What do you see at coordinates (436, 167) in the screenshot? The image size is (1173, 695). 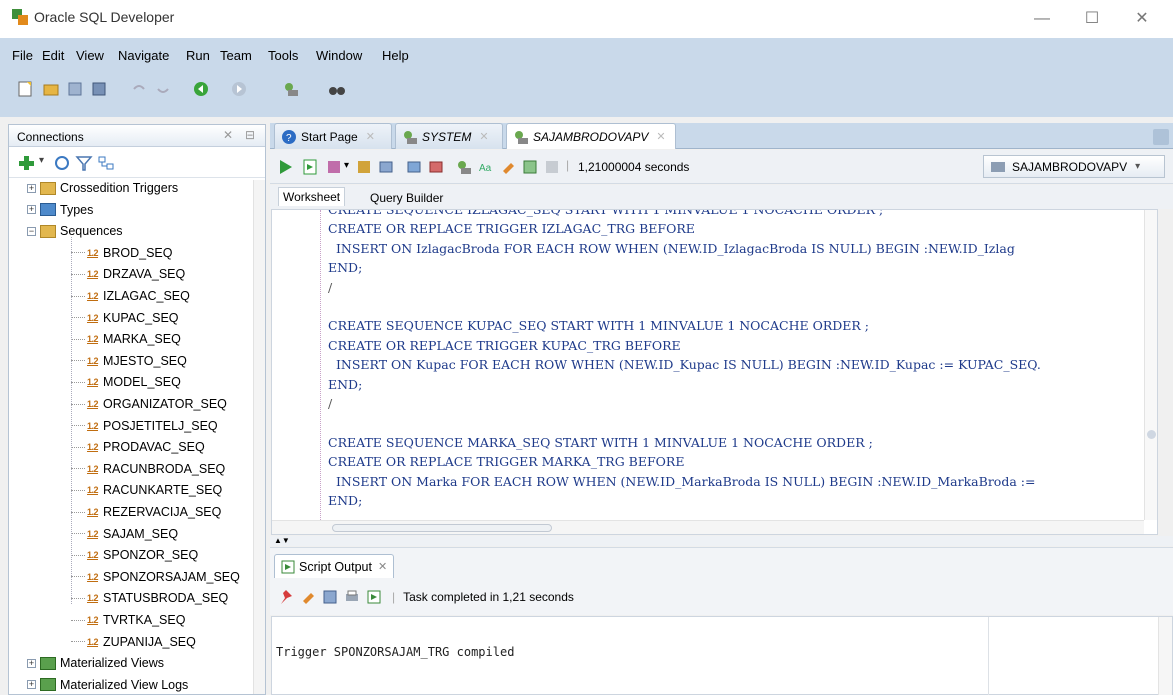 I see `unshared-sql-icon` at bounding box center [436, 167].